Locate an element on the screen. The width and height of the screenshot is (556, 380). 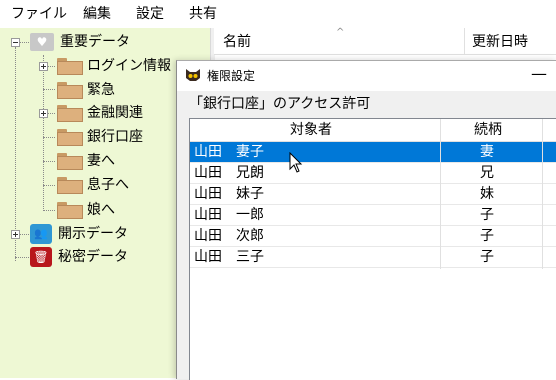
tree-node-label: 開示データ is located at coordinates (93, 234).